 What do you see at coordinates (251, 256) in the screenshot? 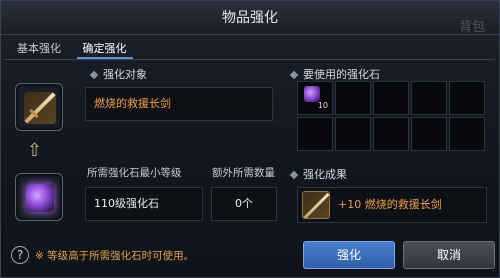
I see `footer: ? ※ 等级高于所需强化石时可使用。 强化 取消` at bounding box center [251, 256].